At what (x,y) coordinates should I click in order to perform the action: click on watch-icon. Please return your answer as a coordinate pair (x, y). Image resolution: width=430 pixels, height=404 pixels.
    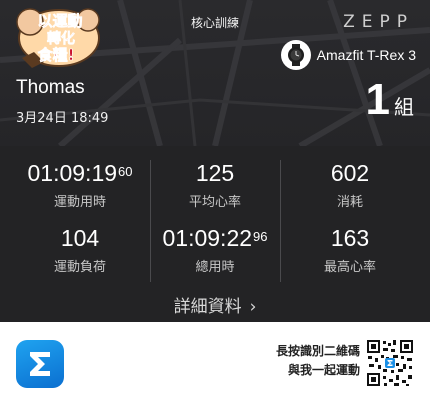
    Looking at the image, I should click on (295, 55).